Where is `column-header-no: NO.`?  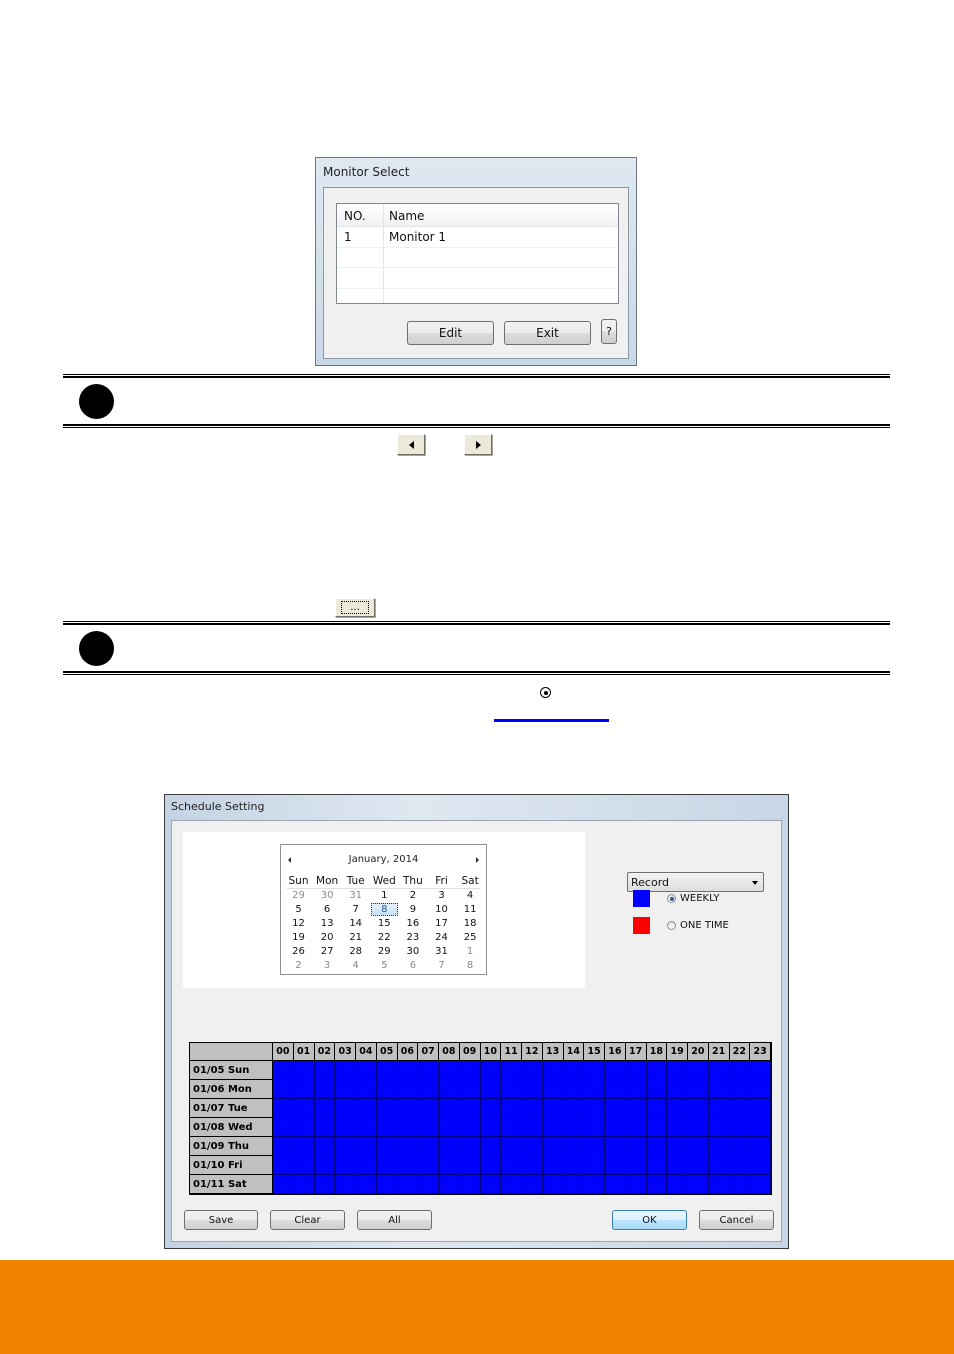
column-header-no: NO. is located at coordinates (355, 216).